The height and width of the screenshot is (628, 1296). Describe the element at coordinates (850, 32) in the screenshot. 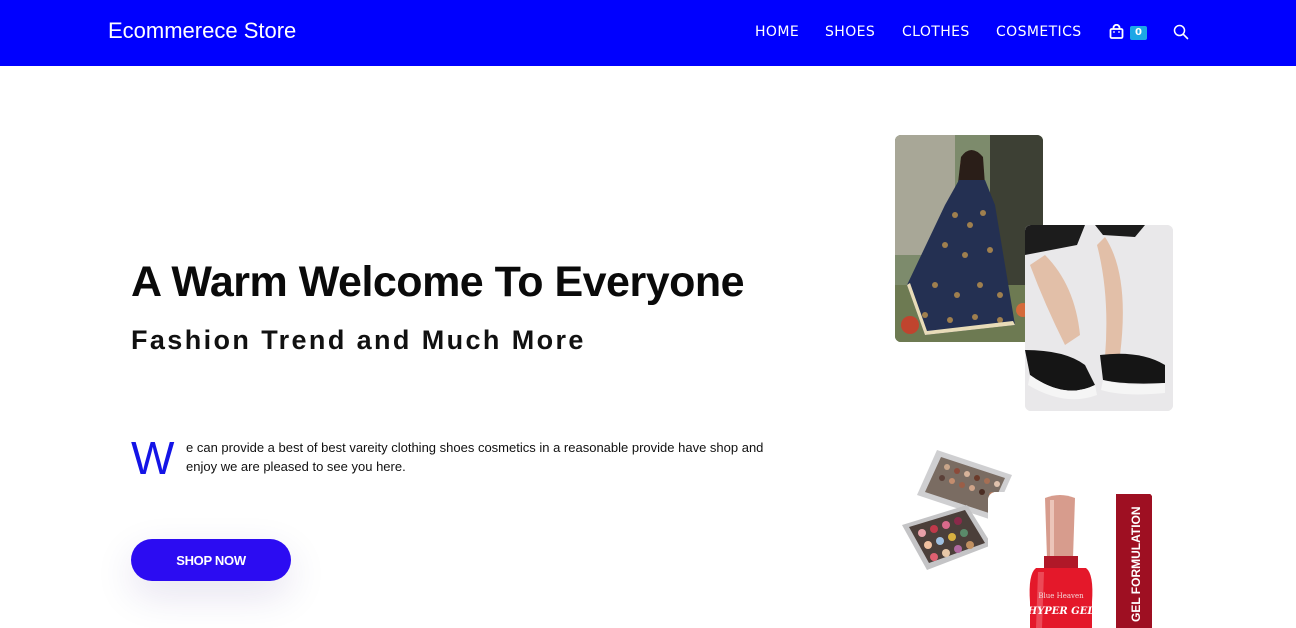

I see `nav-shoes-link: SHOES` at that location.